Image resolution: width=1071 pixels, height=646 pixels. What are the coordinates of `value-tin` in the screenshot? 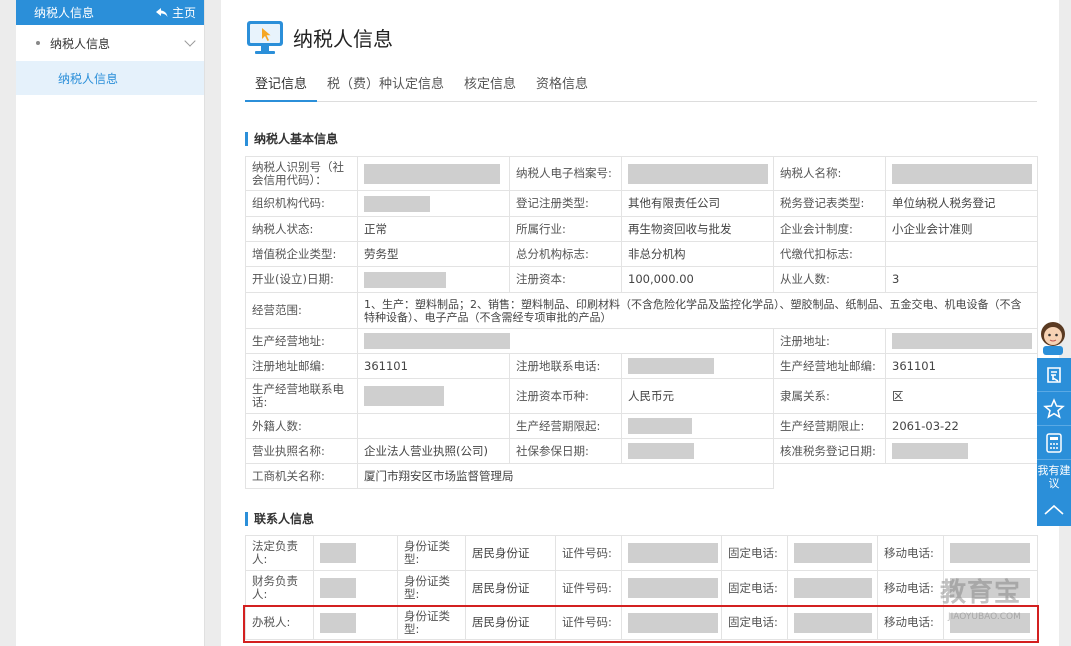 It's located at (433, 173).